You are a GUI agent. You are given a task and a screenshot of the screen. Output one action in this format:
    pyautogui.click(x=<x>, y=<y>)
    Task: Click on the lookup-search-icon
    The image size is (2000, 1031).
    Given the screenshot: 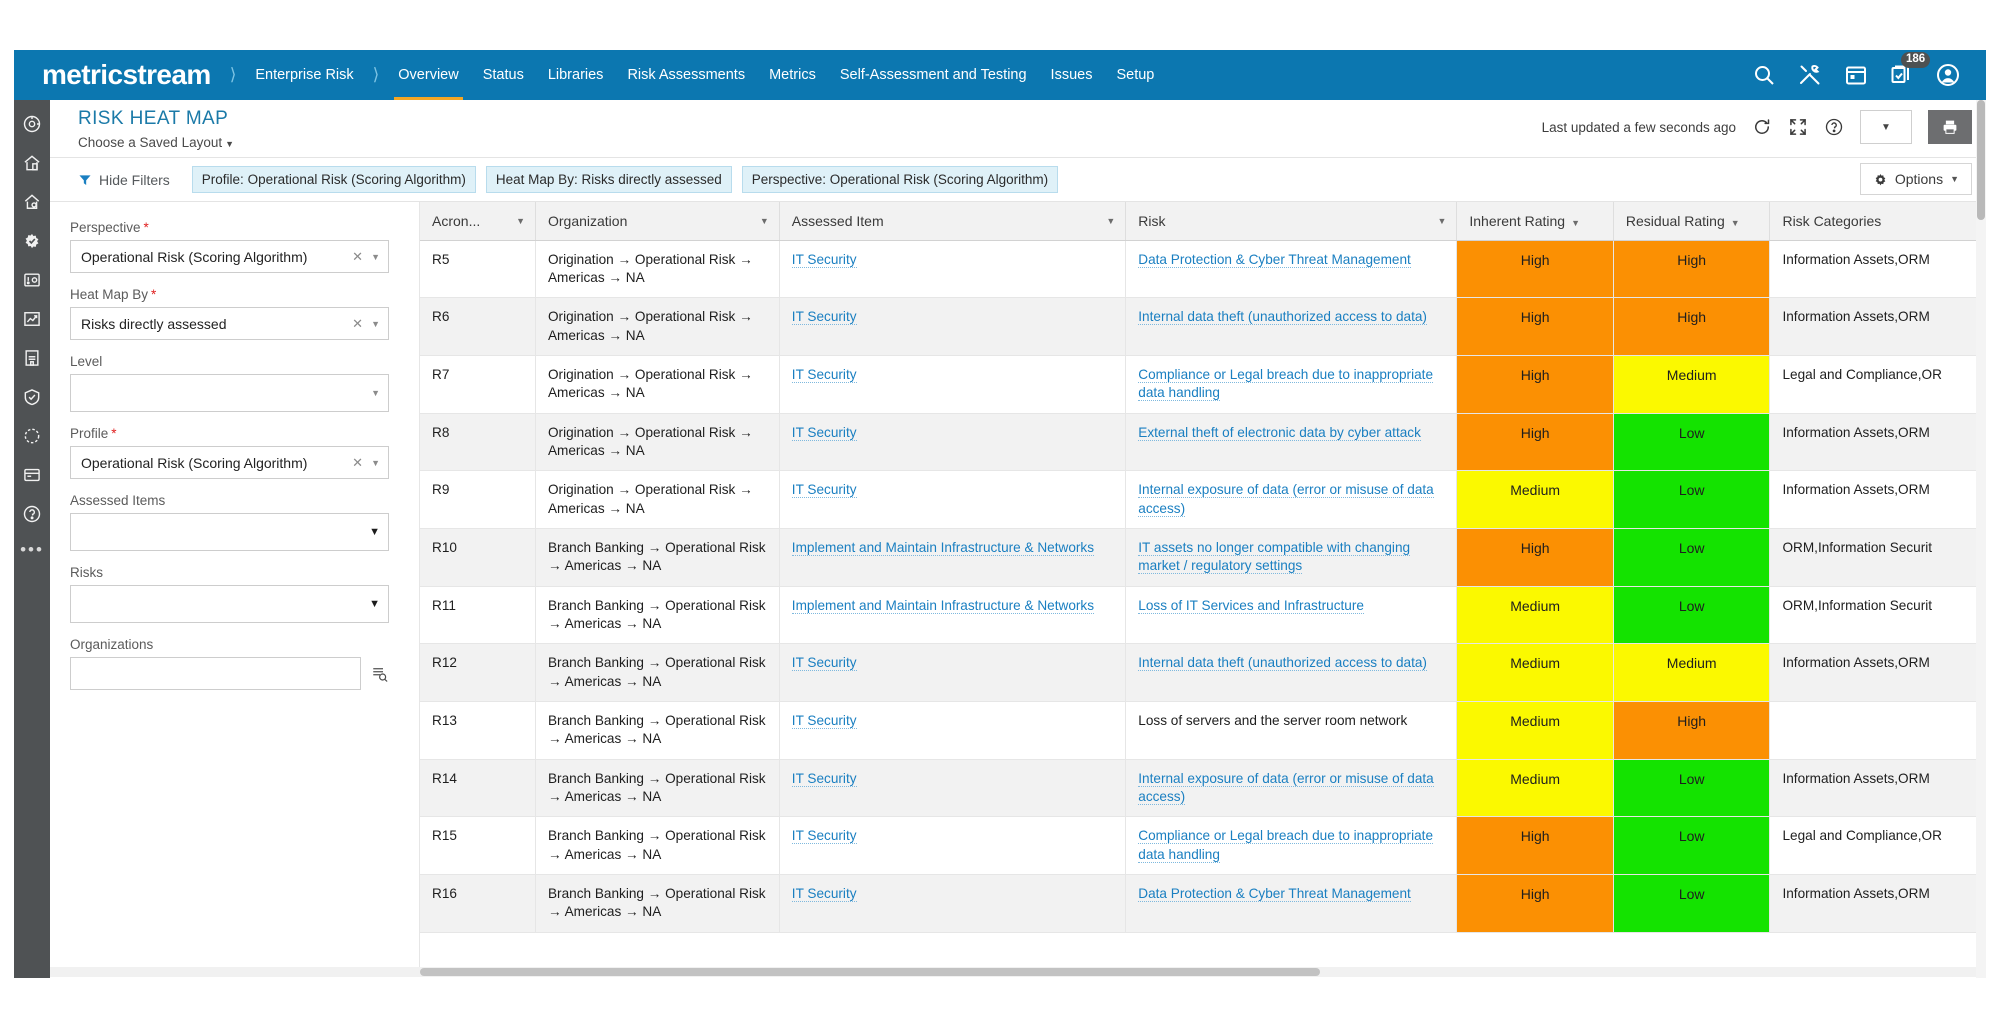 What is the action you would take?
    pyautogui.click(x=380, y=674)
    